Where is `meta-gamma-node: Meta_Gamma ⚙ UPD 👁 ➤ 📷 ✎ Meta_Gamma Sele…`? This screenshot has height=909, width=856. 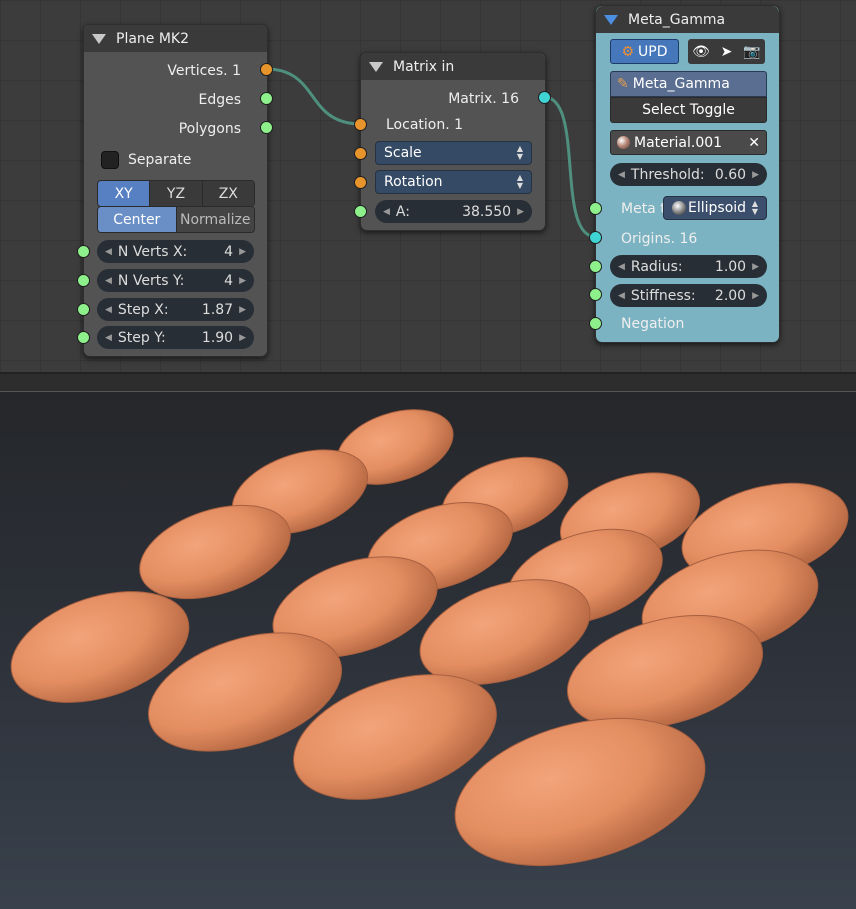
meta-gamma-node: Meta_Gamma ⚙ UPD 👁 ➤ 📷 ✎ Meta_Gamma Sele… is located at coordinates (687, 174).